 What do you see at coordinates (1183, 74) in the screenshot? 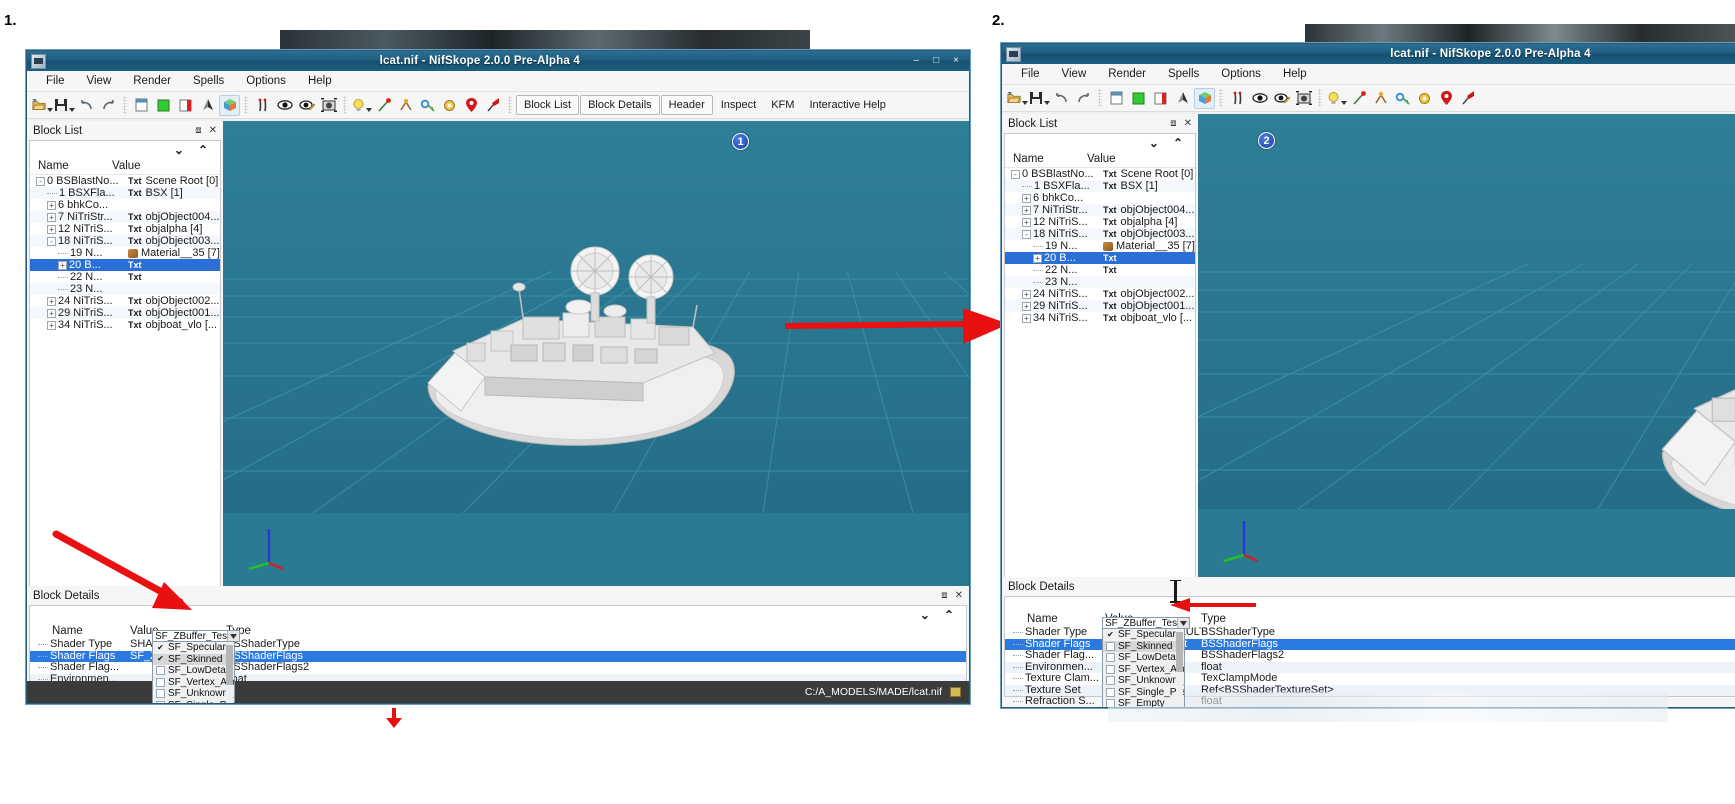
I see `menu-spells-2: Spells` at bounding box center [1183, 74].